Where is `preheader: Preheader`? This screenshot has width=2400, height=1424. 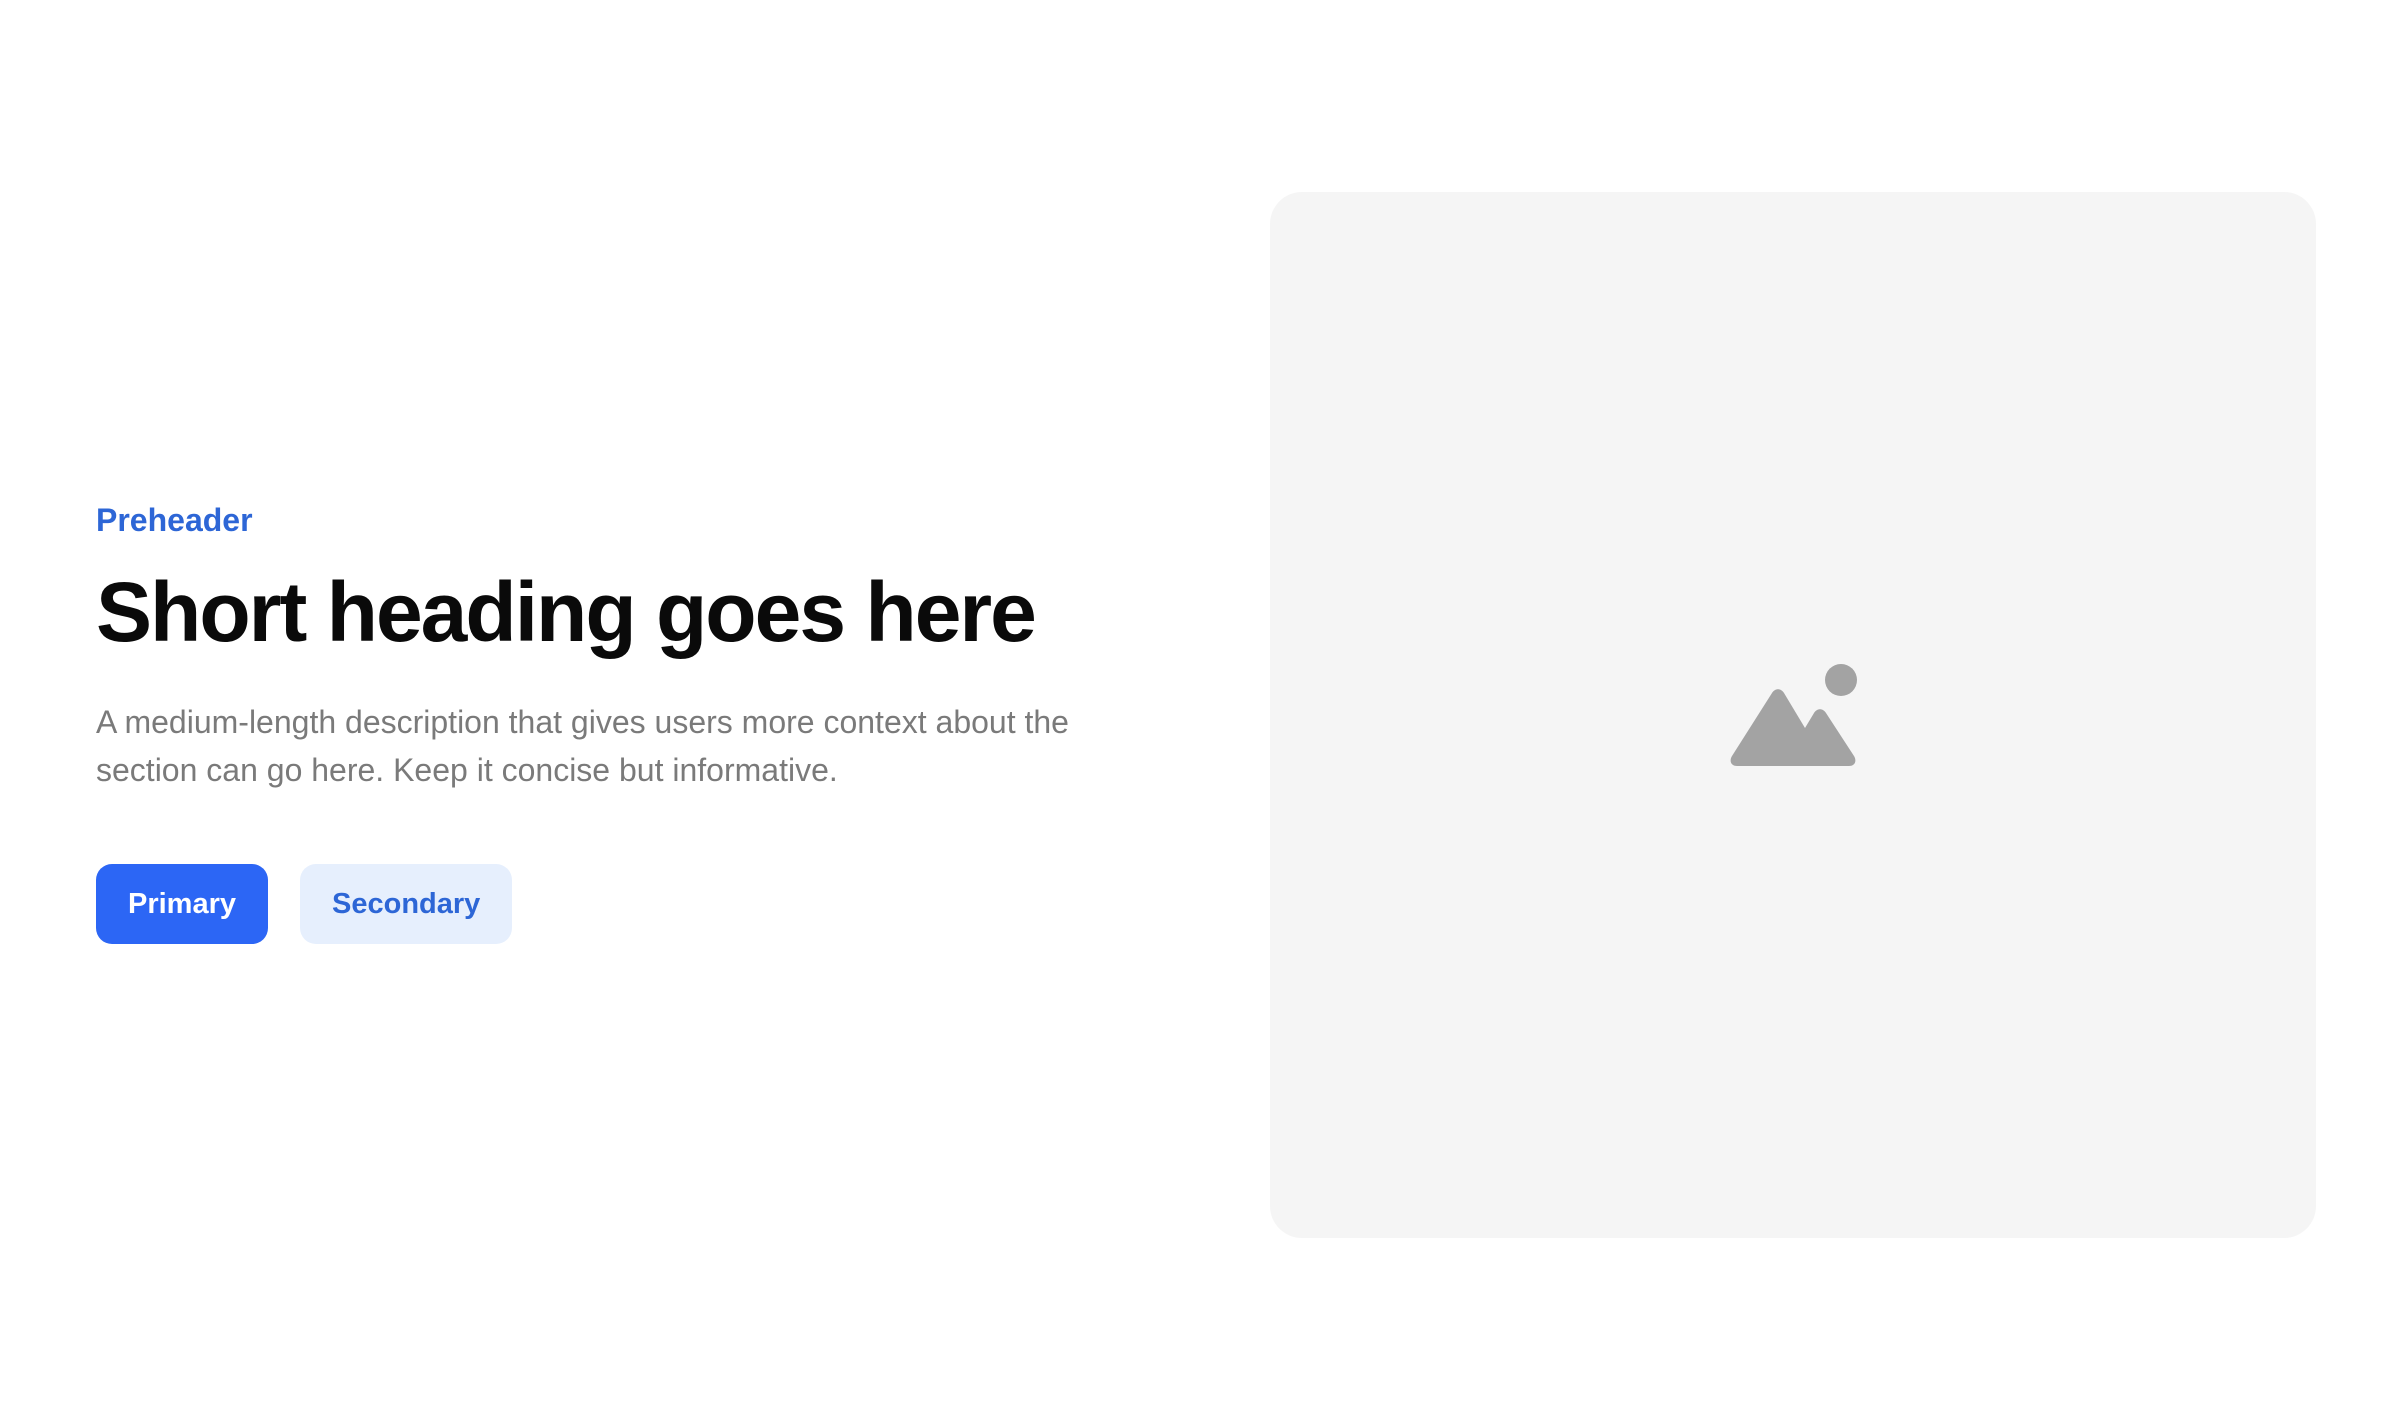 preheader: Preheader is located at coordinates (174, 520).